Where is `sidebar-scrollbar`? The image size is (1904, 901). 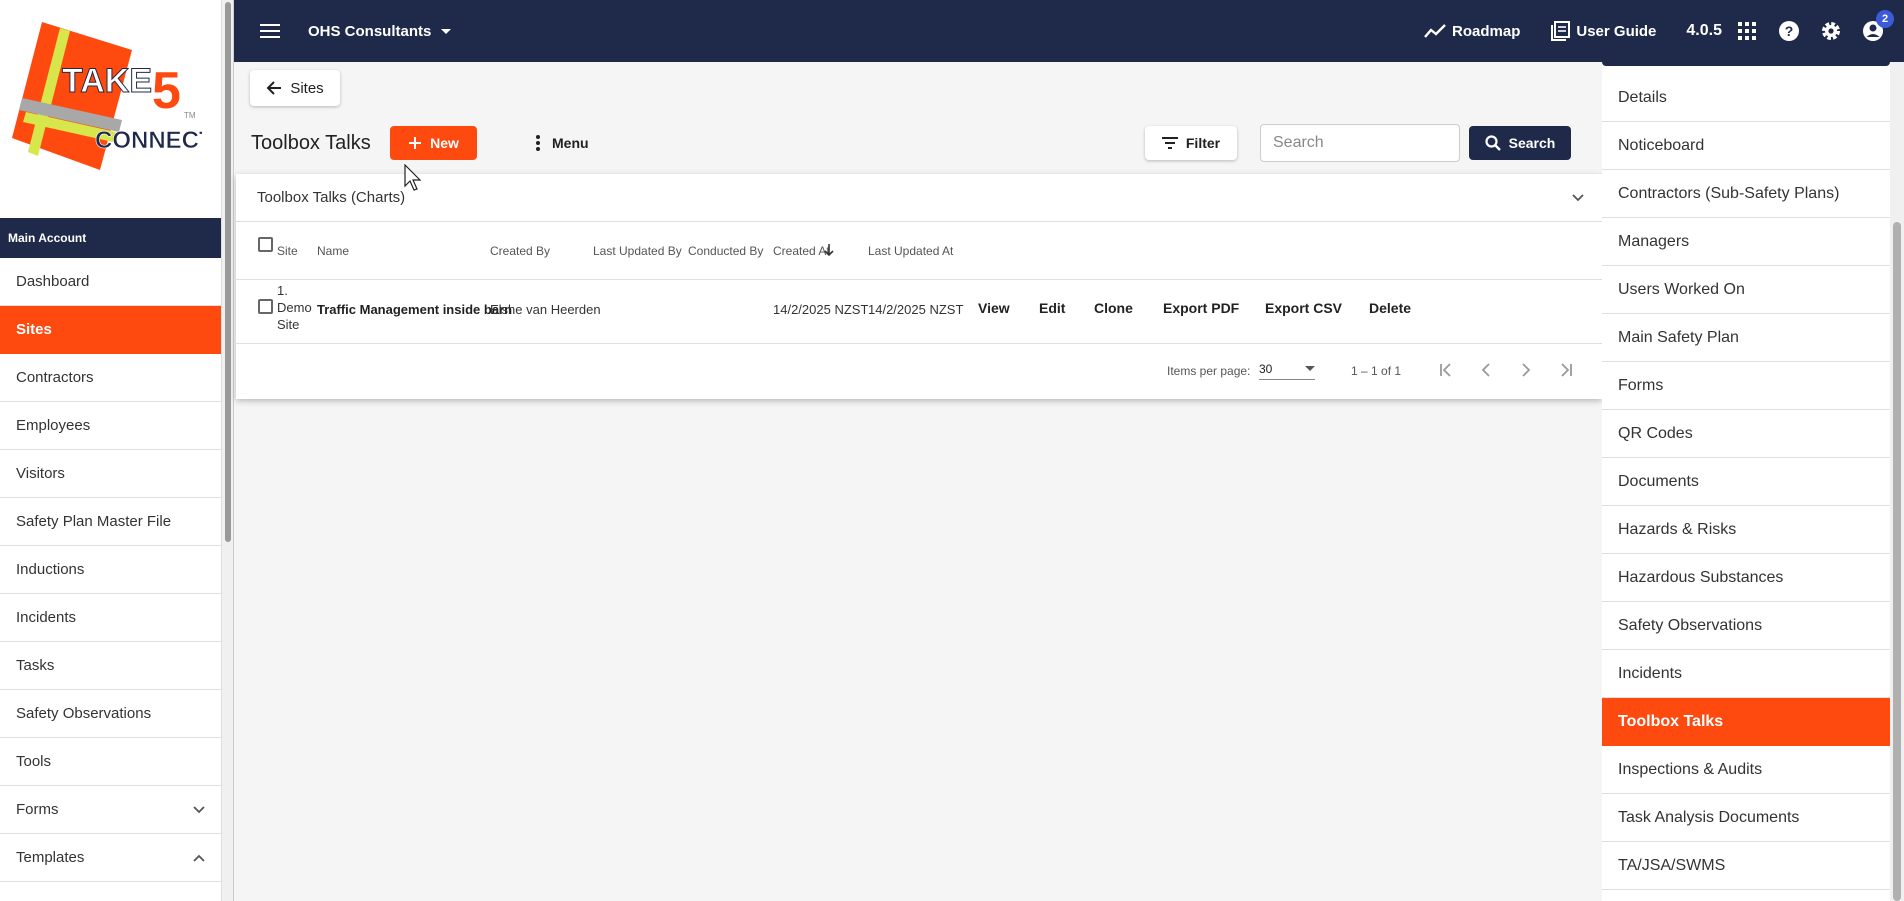 sidebar-scrollbar is located at coordinates (228, 450).